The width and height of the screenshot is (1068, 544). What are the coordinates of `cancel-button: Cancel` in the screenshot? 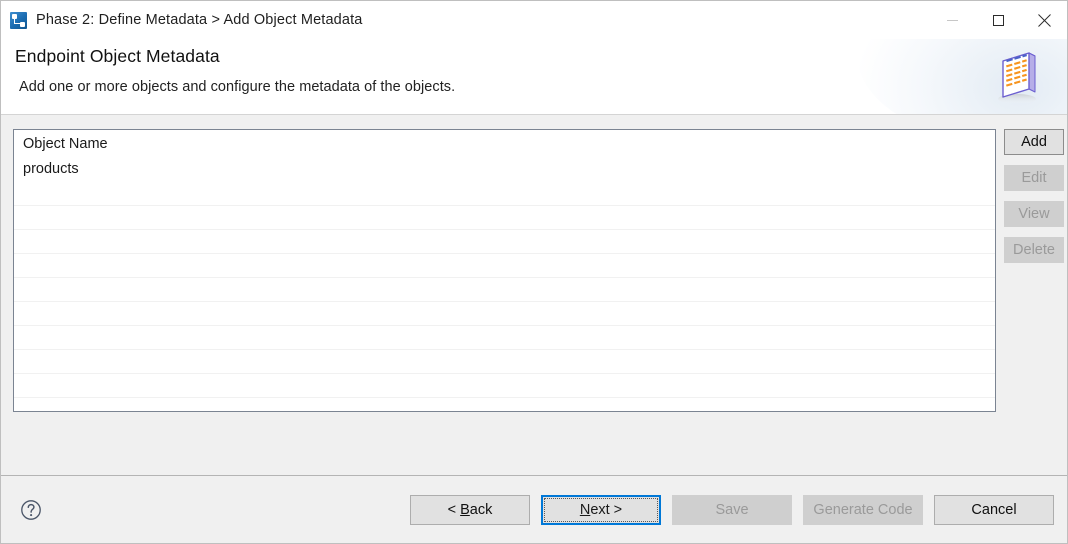 It's located at (994, 509).